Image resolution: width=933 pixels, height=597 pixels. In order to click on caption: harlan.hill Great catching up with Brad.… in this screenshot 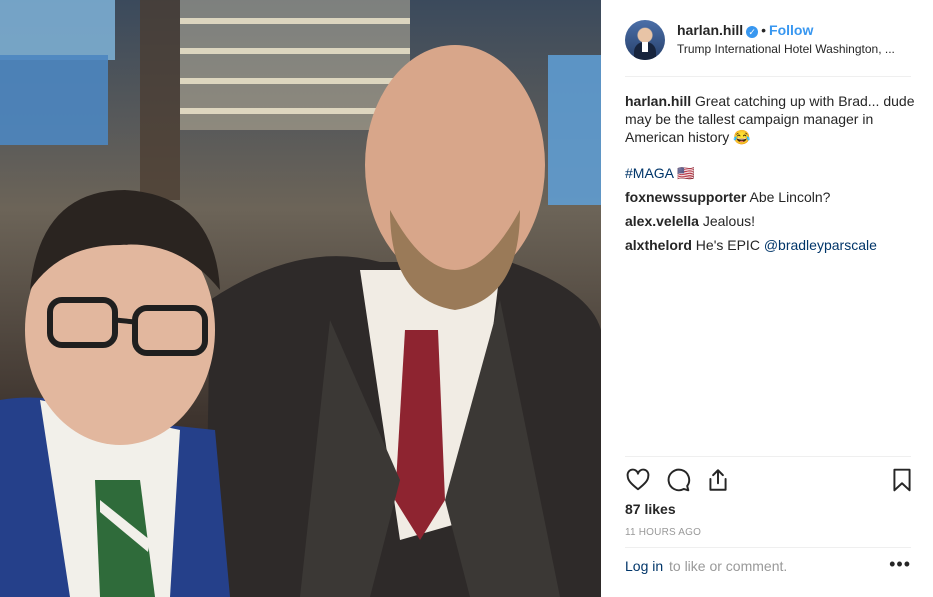, I will do `click(770, 119)`.